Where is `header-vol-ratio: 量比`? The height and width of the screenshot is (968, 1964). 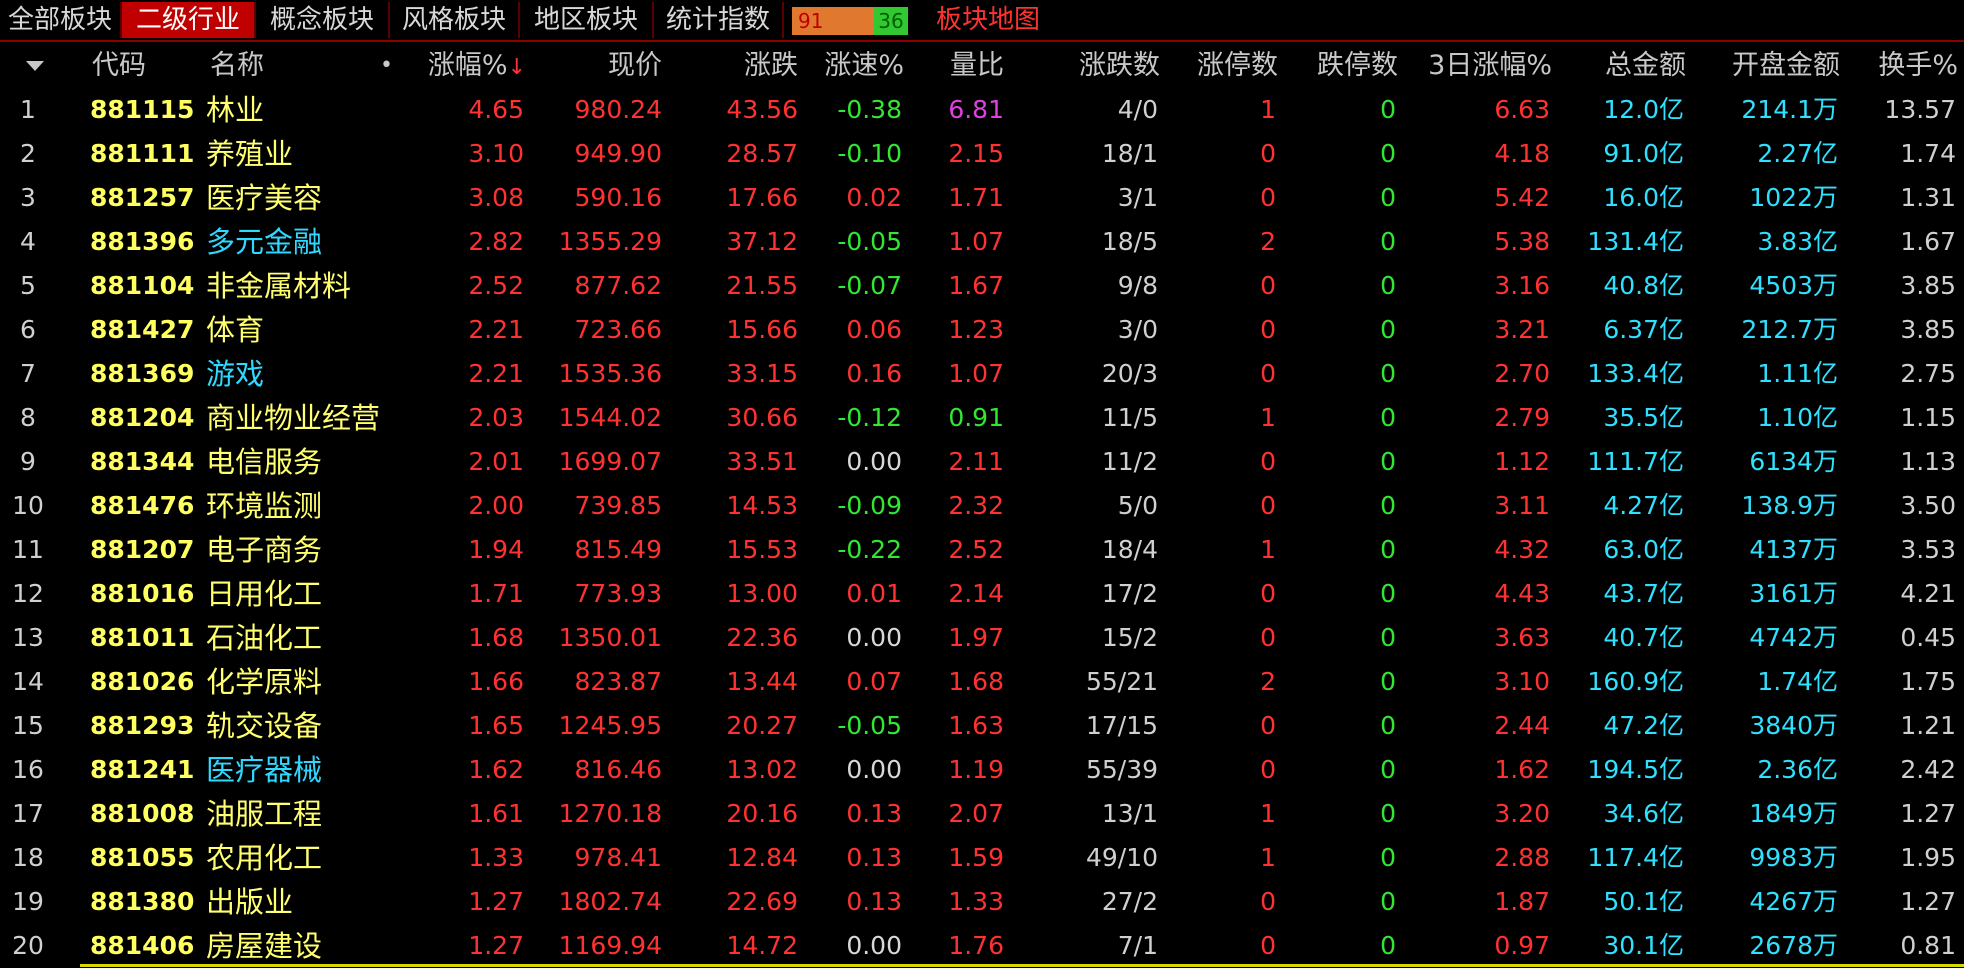
header-vol-ratio: 量比 is located at coordinates (955, 66).